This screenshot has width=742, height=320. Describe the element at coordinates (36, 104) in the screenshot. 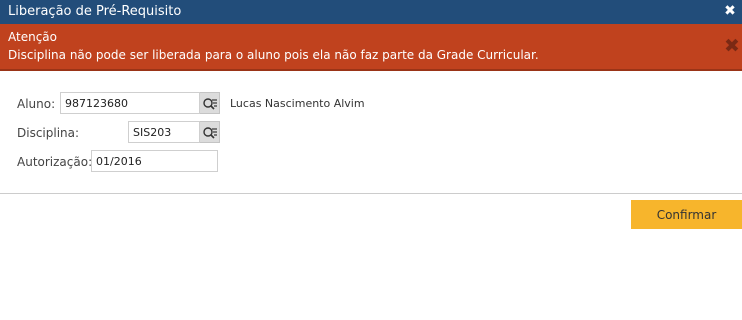

I see `aluno-label: Aluno:` at that location.